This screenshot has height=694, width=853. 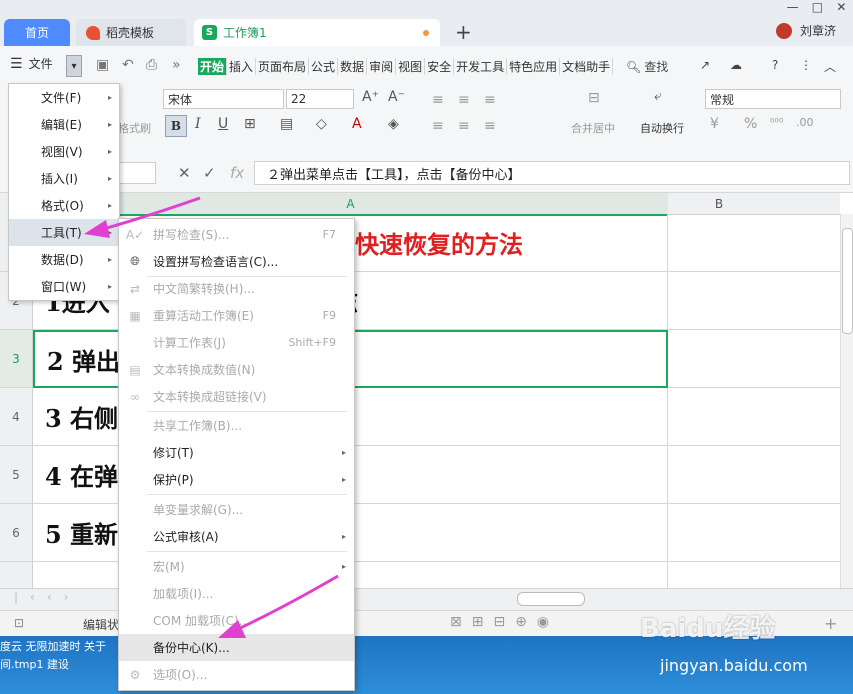 I want to click on arrow-to-backup-center, so click(x=278, y=606).